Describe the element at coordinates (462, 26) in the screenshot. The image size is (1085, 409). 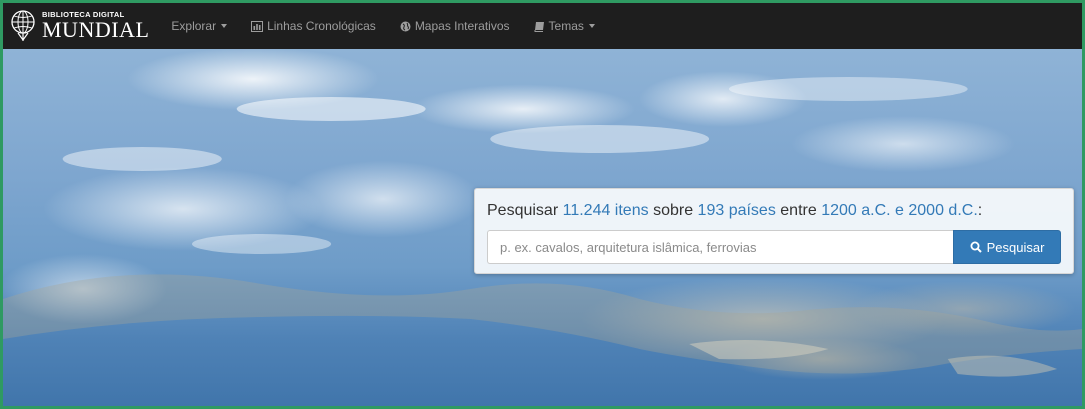
I see `nav-maps-label: Mapas Interativos` at that location.